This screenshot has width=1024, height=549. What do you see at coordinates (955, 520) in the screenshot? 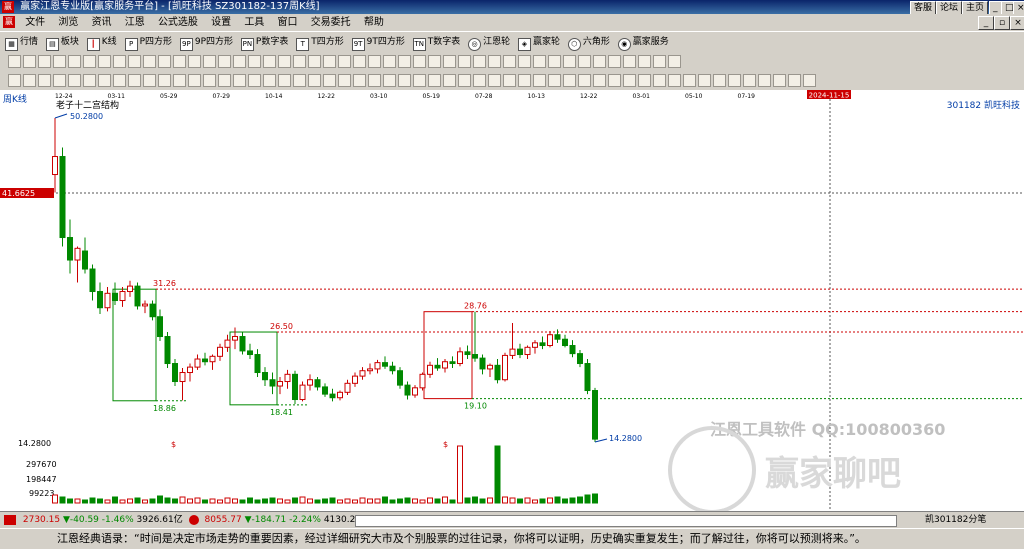
I see `tick-detail-label: 凯301182分笔` at bounding box center [955, 520].